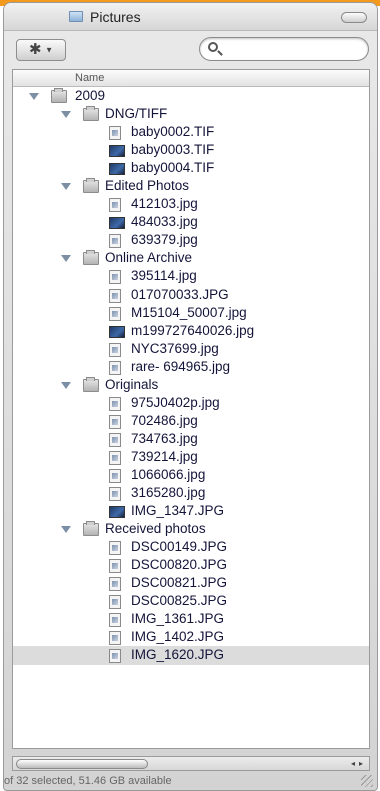  Describe the element at coordinates (191, 547) in the screenshot. I see `file-row: DSC00149.JPG` at that location.